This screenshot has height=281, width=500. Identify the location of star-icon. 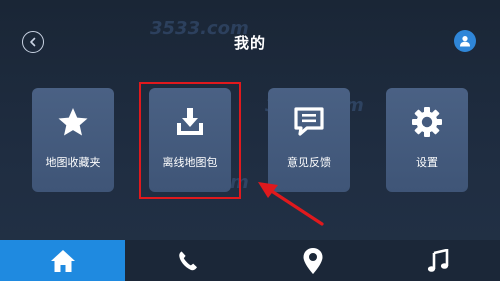
(73, 122).